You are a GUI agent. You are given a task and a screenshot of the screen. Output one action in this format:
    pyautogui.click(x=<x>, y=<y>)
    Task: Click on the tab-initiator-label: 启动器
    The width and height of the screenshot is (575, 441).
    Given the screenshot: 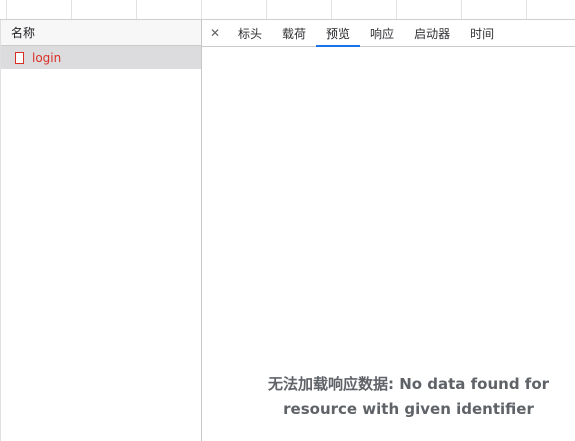 What is the action you would take?
    pyautogui.click(x=432, y=33)
    